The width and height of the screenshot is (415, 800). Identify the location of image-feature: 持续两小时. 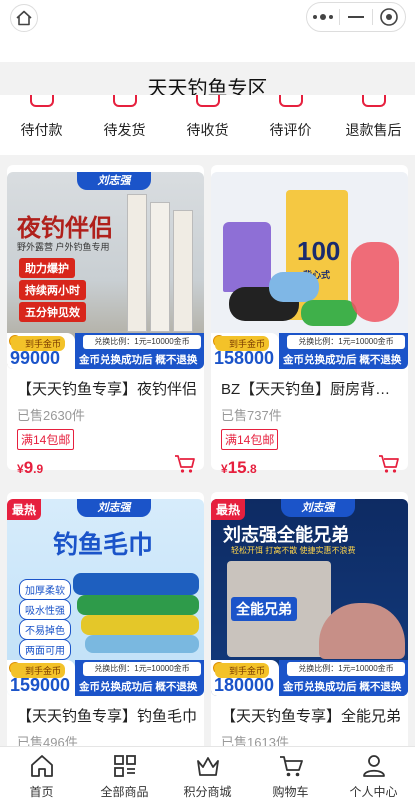
(52, 290).